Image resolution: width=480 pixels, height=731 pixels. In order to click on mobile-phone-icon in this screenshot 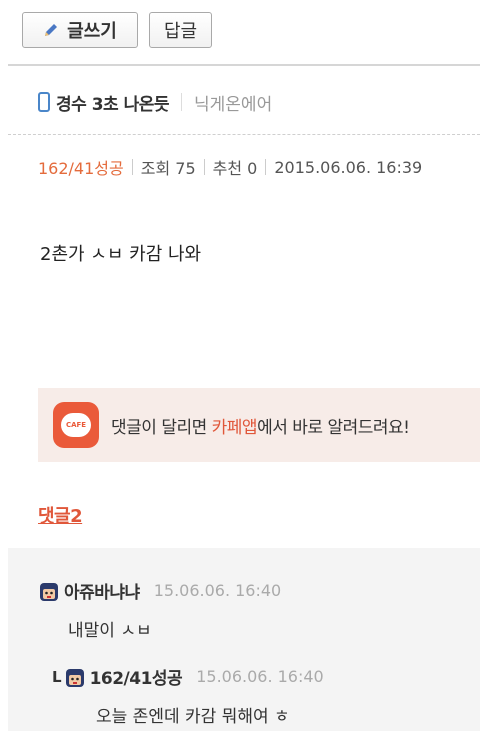, I will do `click(44, 102)`.